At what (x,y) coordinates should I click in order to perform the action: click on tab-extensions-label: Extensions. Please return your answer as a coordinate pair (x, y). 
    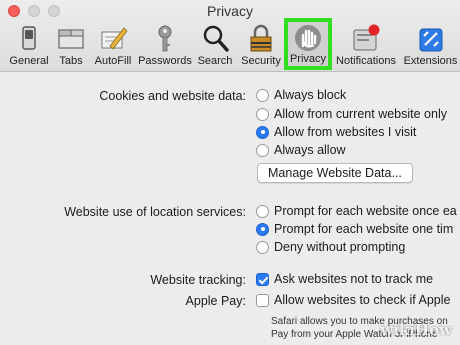
    Looking at the image, I should click on (430, 61).